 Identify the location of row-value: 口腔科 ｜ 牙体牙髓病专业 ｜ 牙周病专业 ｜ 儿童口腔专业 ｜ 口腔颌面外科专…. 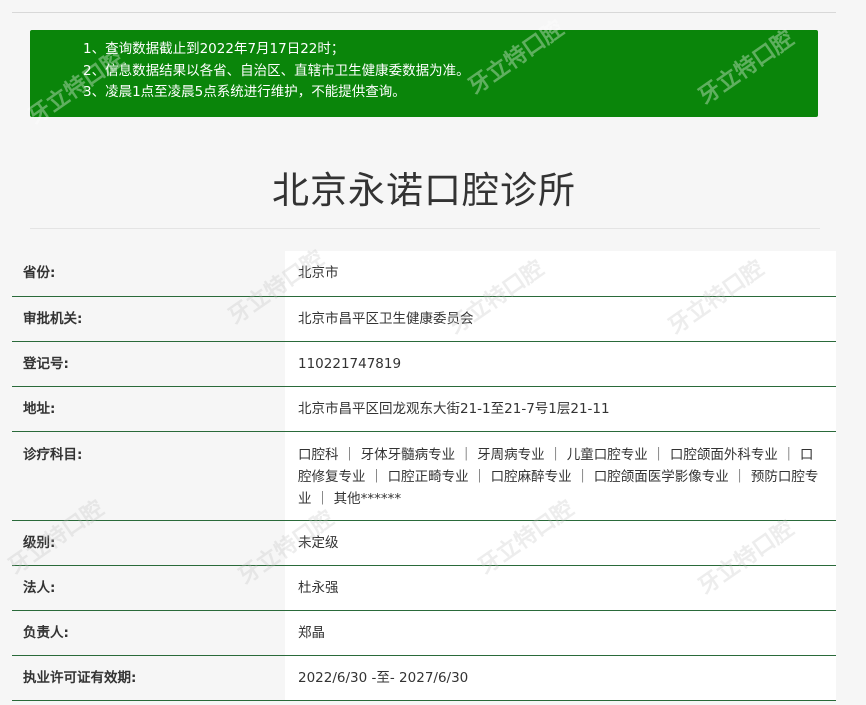
(560, 476).